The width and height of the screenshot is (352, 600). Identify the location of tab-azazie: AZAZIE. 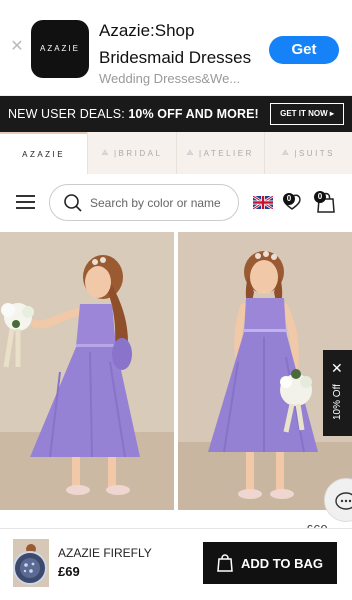
(44, 153).